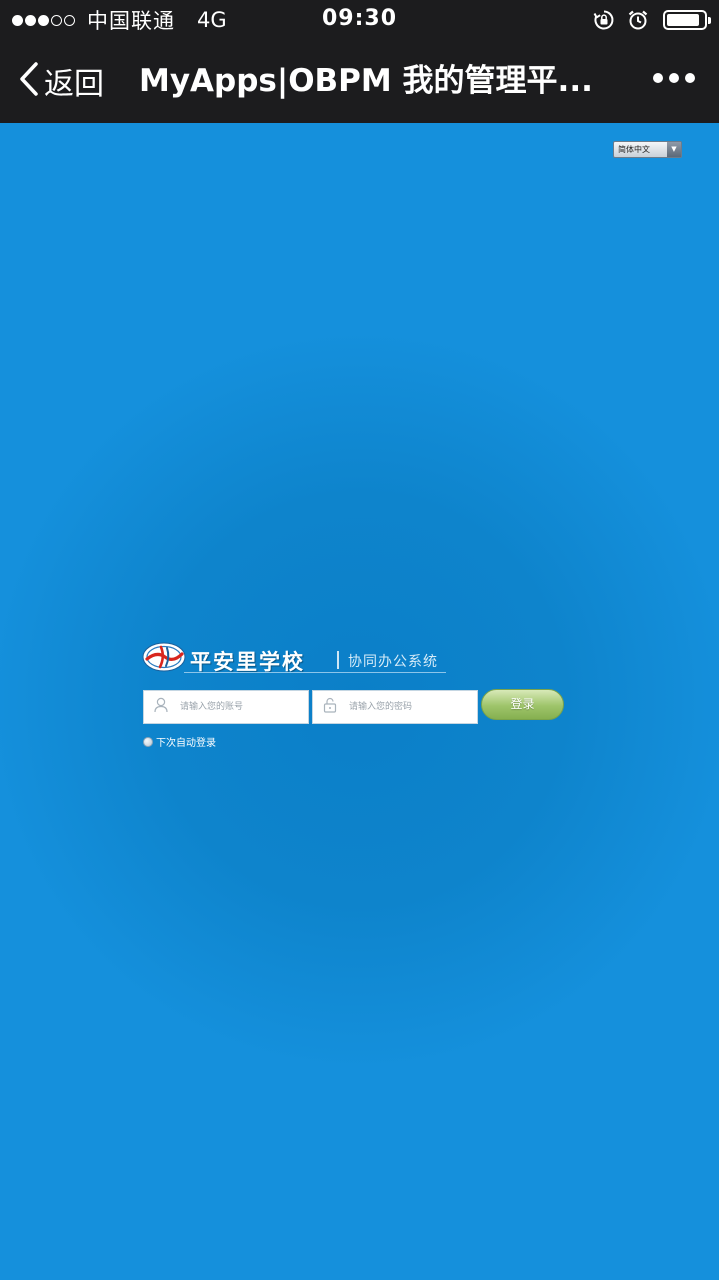 The image size is (719, 1280). I want to click on username-field, so click(226, 707).